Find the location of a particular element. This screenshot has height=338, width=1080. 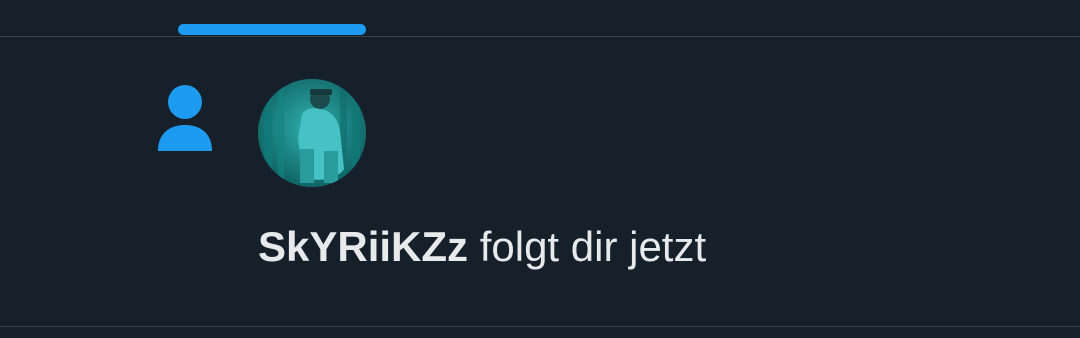

notification-username: SkYRiiKZz is located at coordinates (363, 246).